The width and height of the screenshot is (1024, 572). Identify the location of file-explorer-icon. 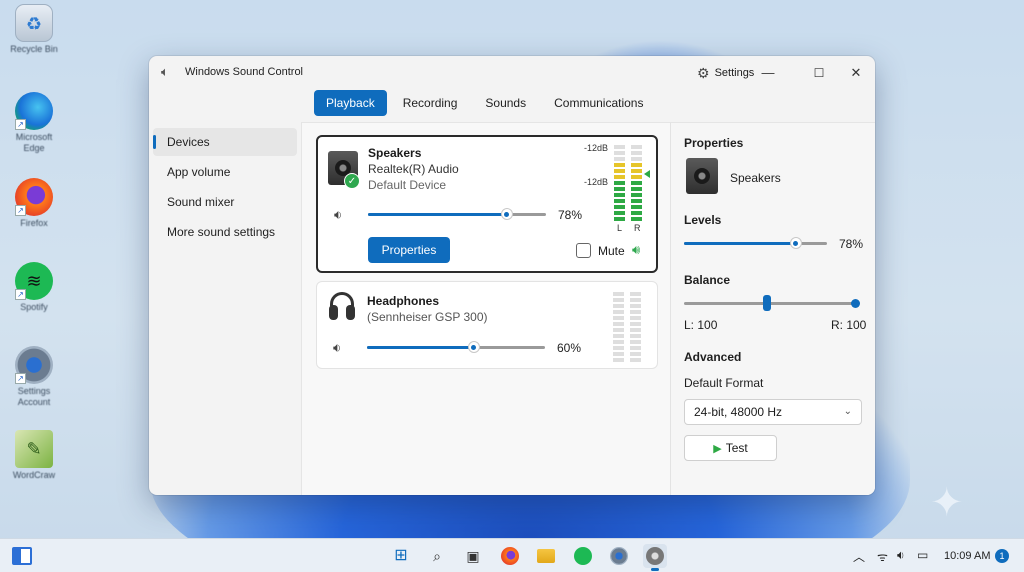
(546, 556).